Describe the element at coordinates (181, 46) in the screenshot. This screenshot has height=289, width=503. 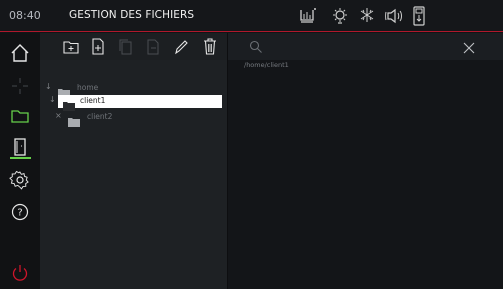
I see `rename-button` at that location.